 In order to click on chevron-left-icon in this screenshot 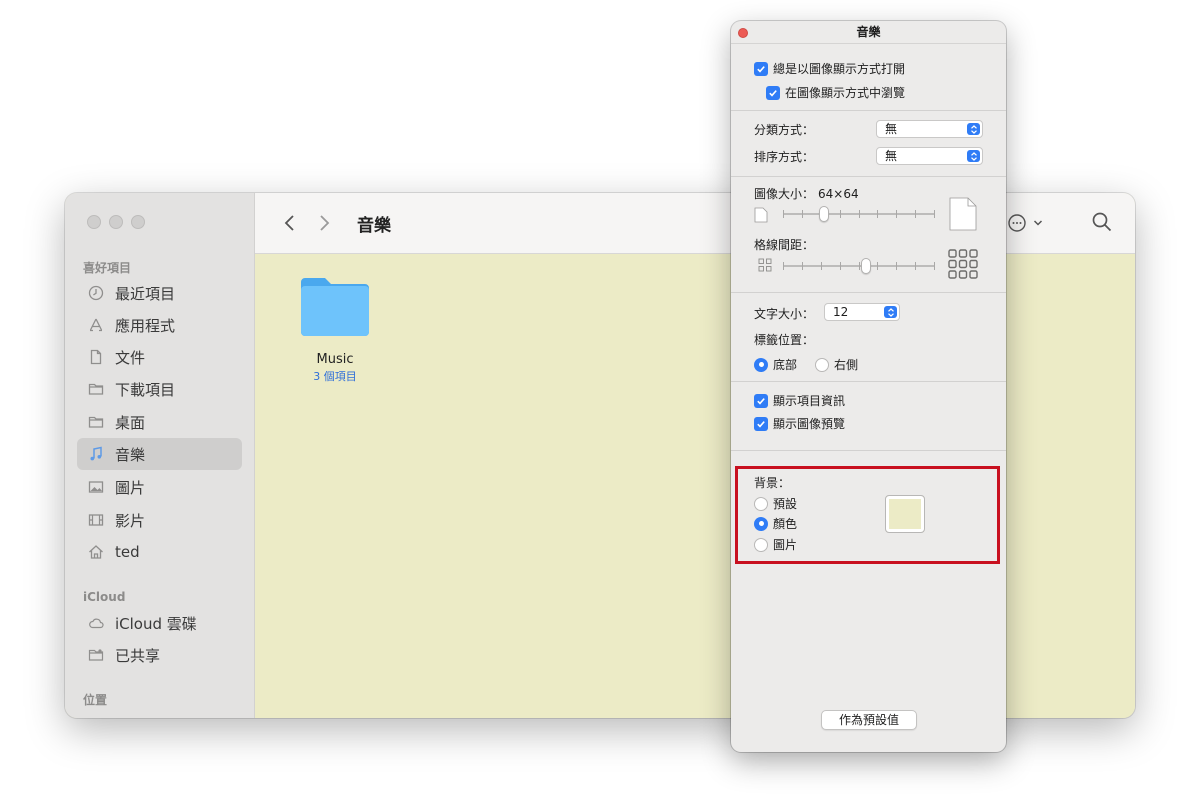, I will do `click(289, 223)`.